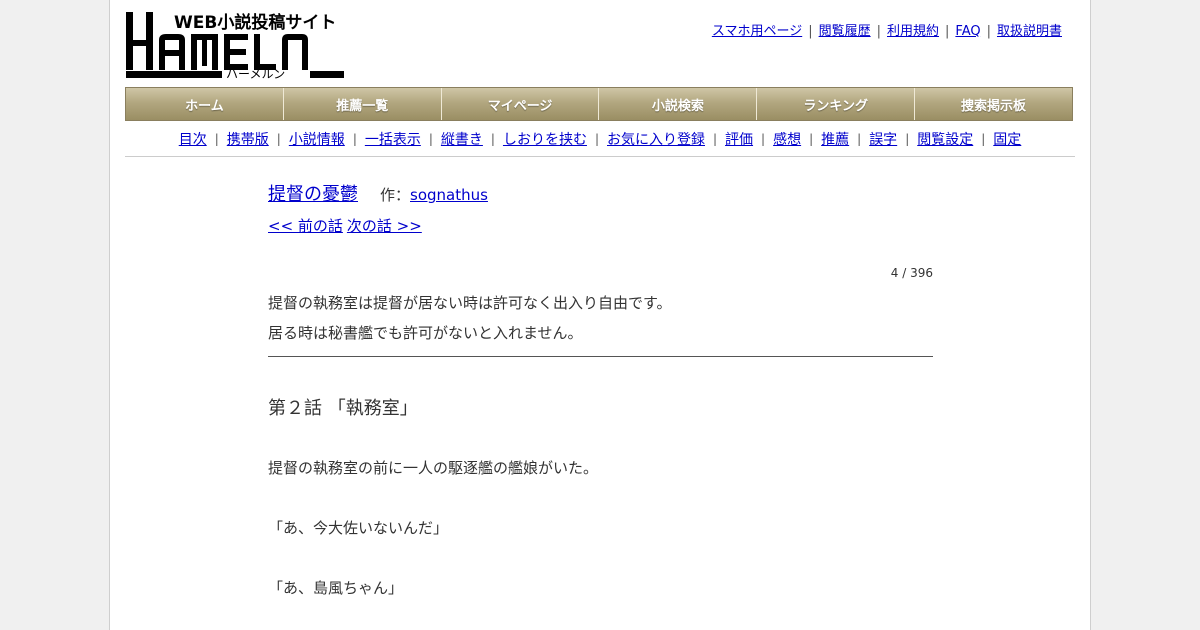 Image resolution: width=1200 pixels, height=630 pixels. Describe the element at coordinates (739, 139) in the screenshot. I see `subnav-rating: 評価` at that location.